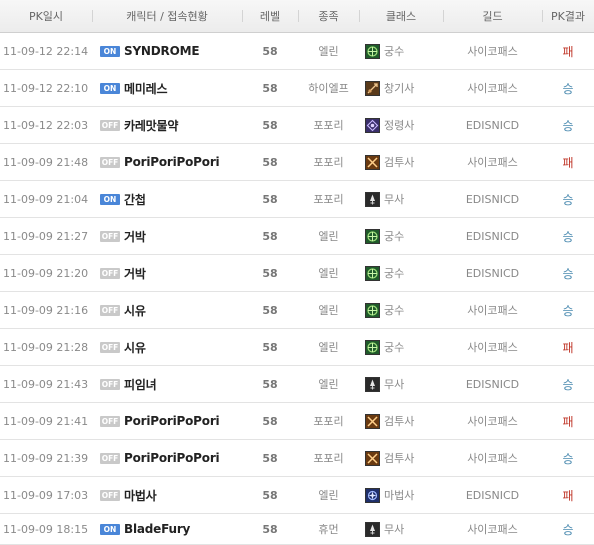 This screenshot has width=594, height=545. I want to click on character-cell: ON 간첩, so click(167, 199).